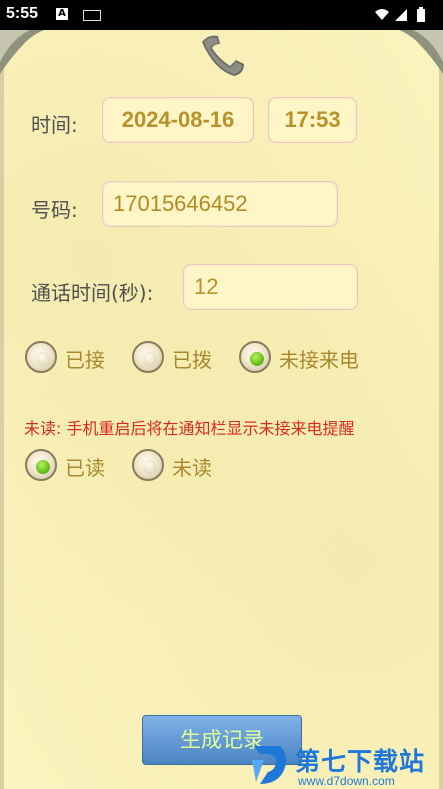  I want to click on watermark-url: www.d7down.com, so click(346, 781).